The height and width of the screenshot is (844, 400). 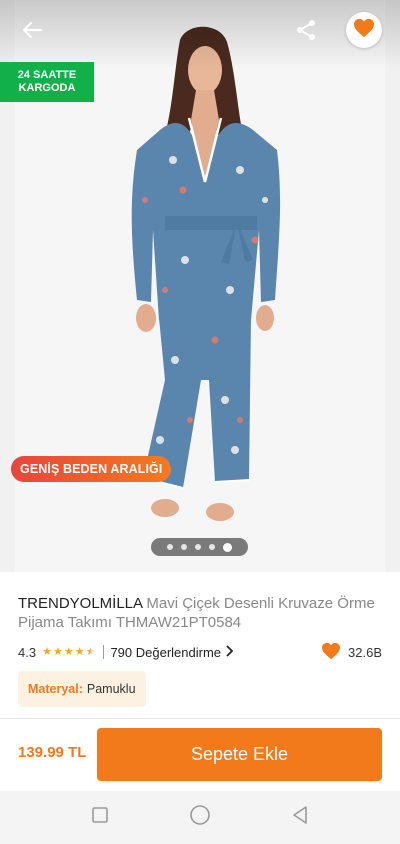 I want to click on reviews-link: 790 Değerlendirme, so click(x=172, y=652).